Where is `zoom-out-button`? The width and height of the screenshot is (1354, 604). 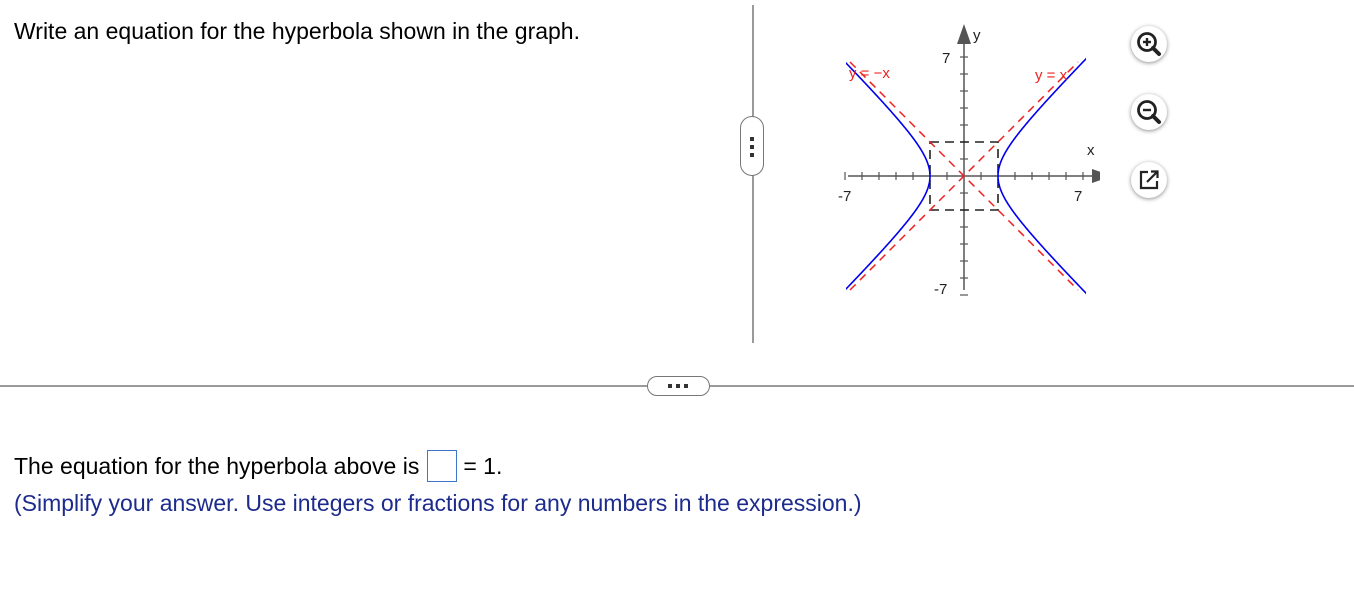
zoom-out-button is located at coordinates (1149, 112).